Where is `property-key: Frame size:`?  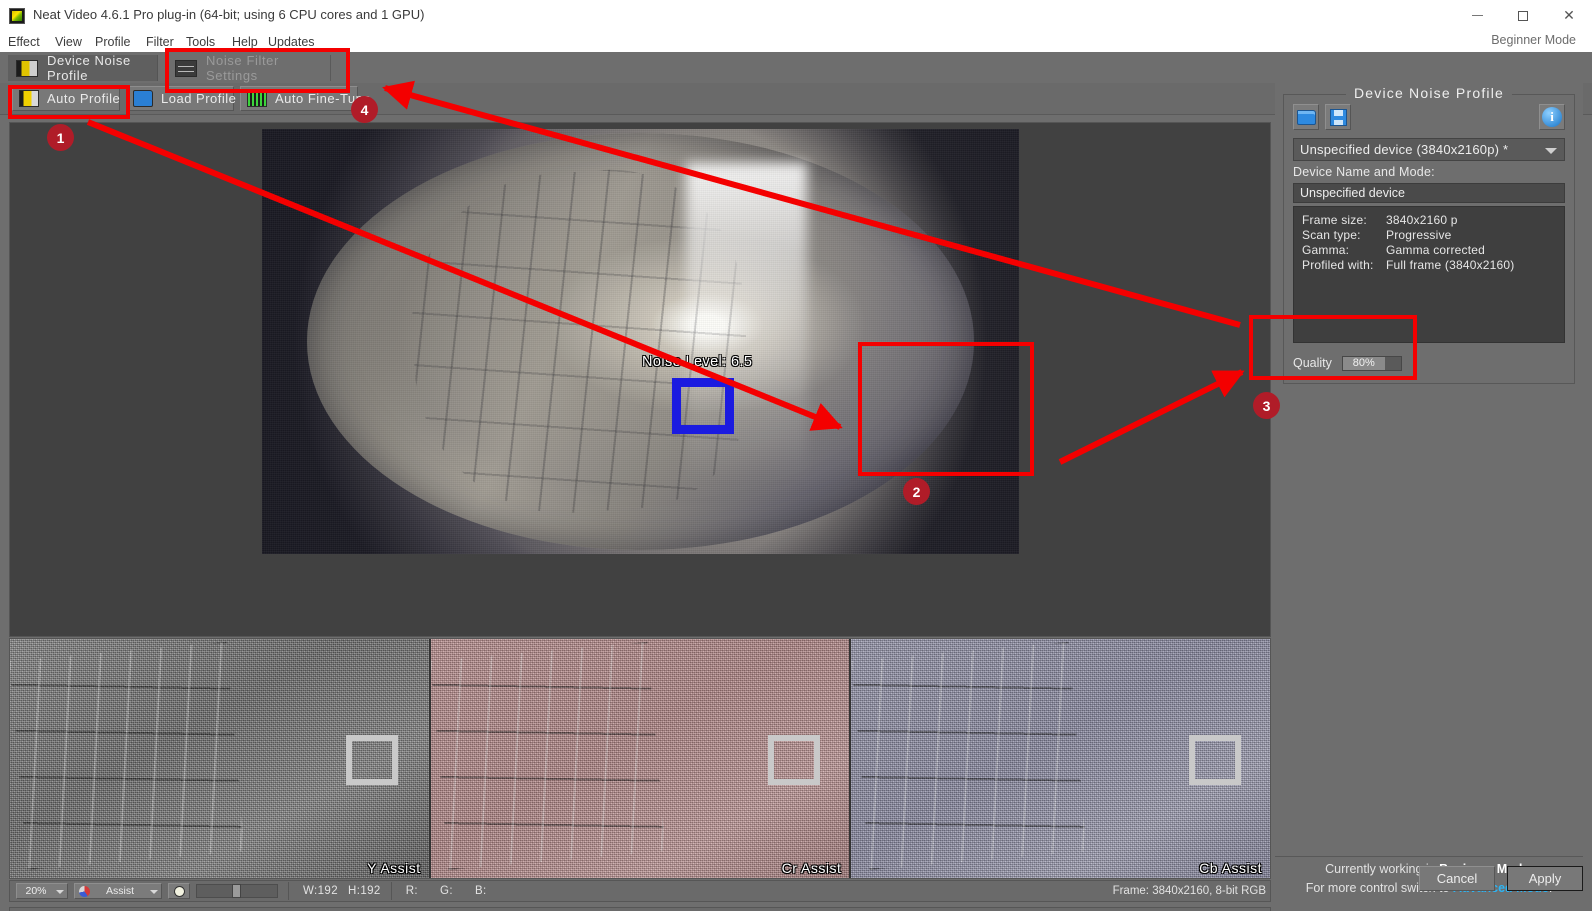 property-key: Frame size: is located at coordinates (1334, 220).